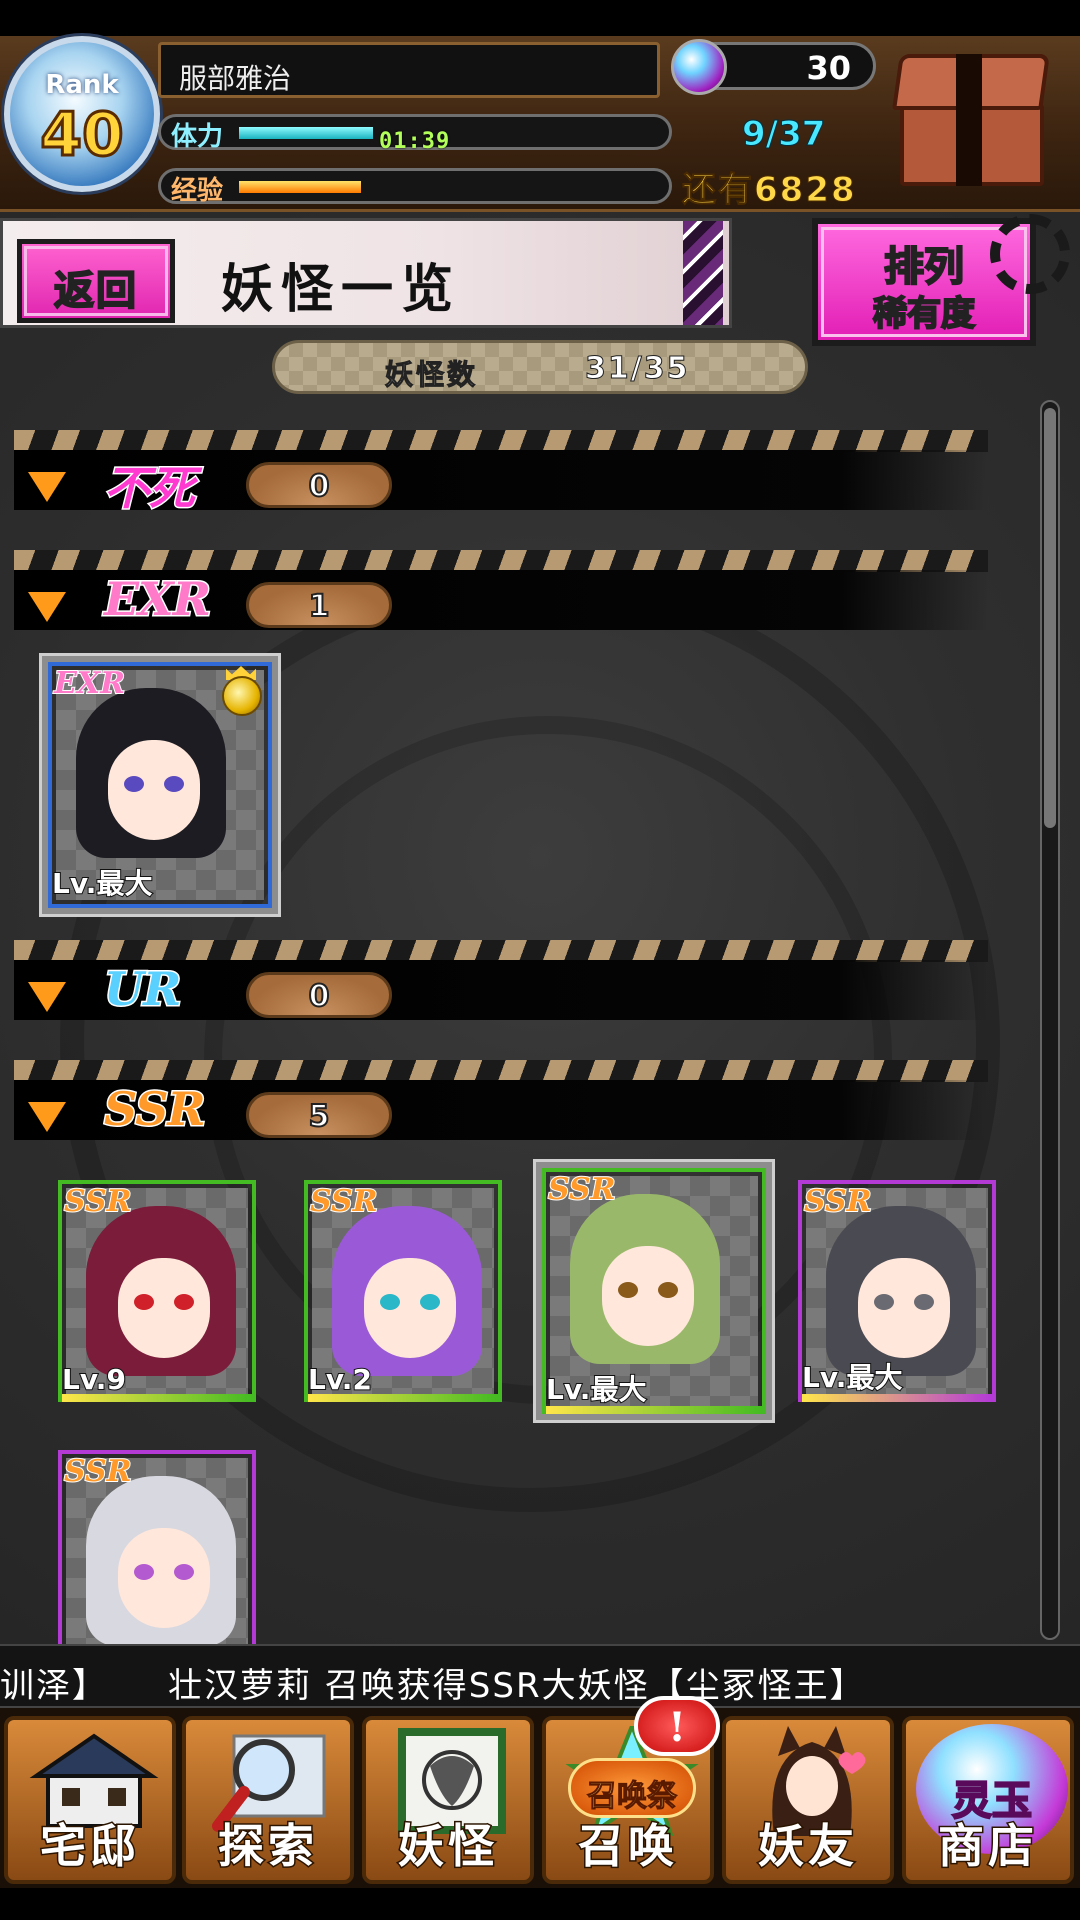 The height and width of the screenshot is (1920, 1080). What do you see at coordinates (987, 1846) in the screenshot?
I see `nav-shop-label: 商店` at bounding box center [987, 1846].